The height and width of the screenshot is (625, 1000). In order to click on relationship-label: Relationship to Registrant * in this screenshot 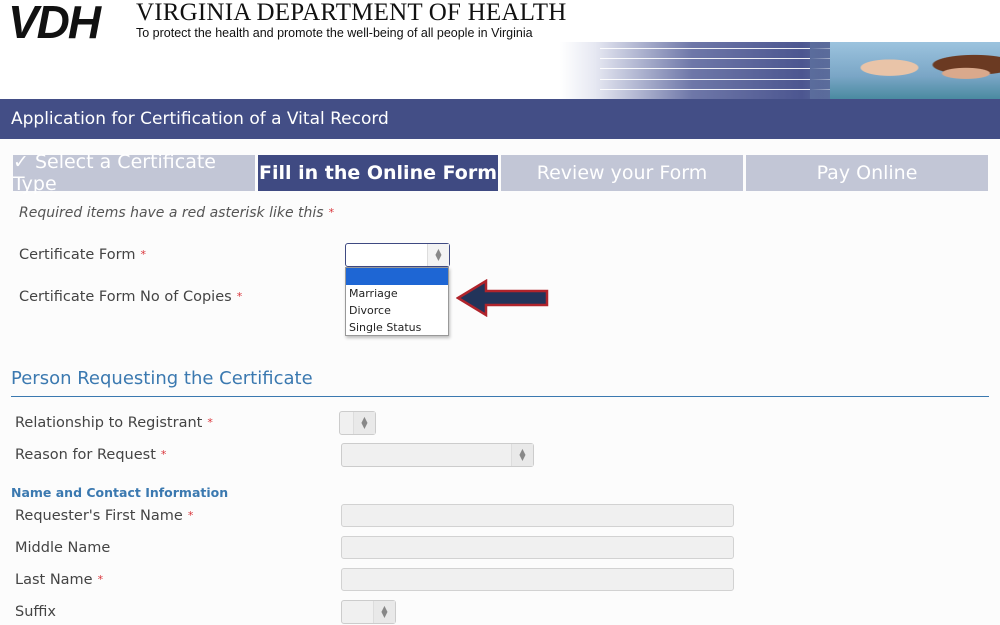, I will do `click(114, 423)`.